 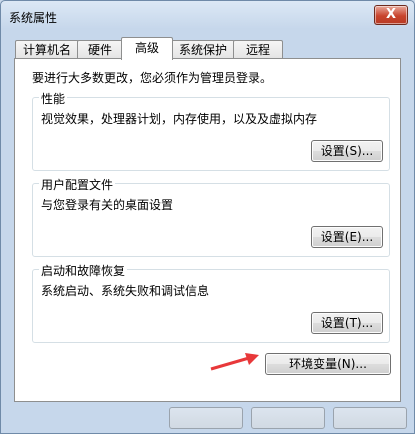 I want to click on title-bar: 系统属性 X, so click(x=207, y=16).